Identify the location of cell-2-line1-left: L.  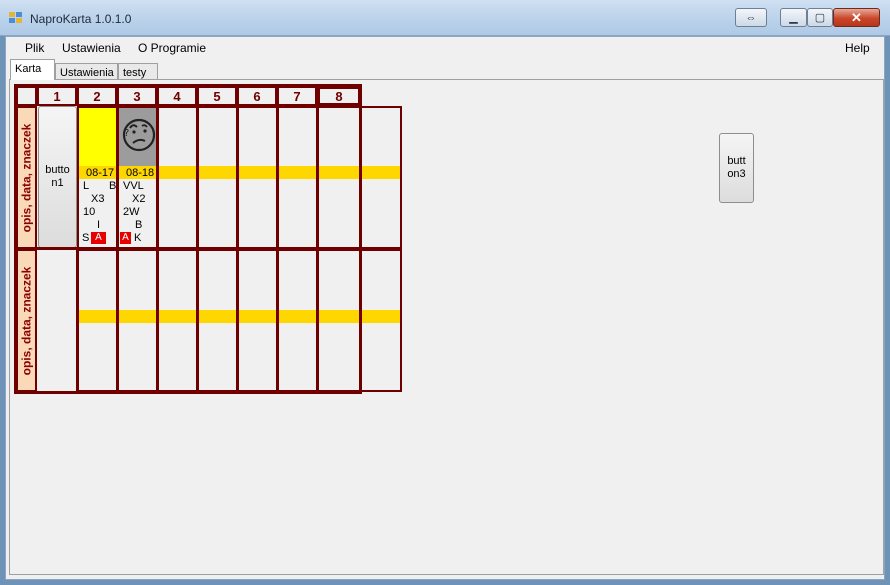
(86, 186).